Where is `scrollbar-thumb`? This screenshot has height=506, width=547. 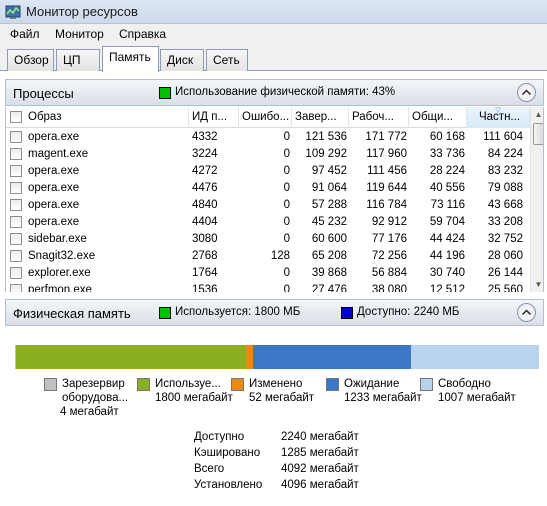
scrollbar-thumb is located at coordinates (538, 134).